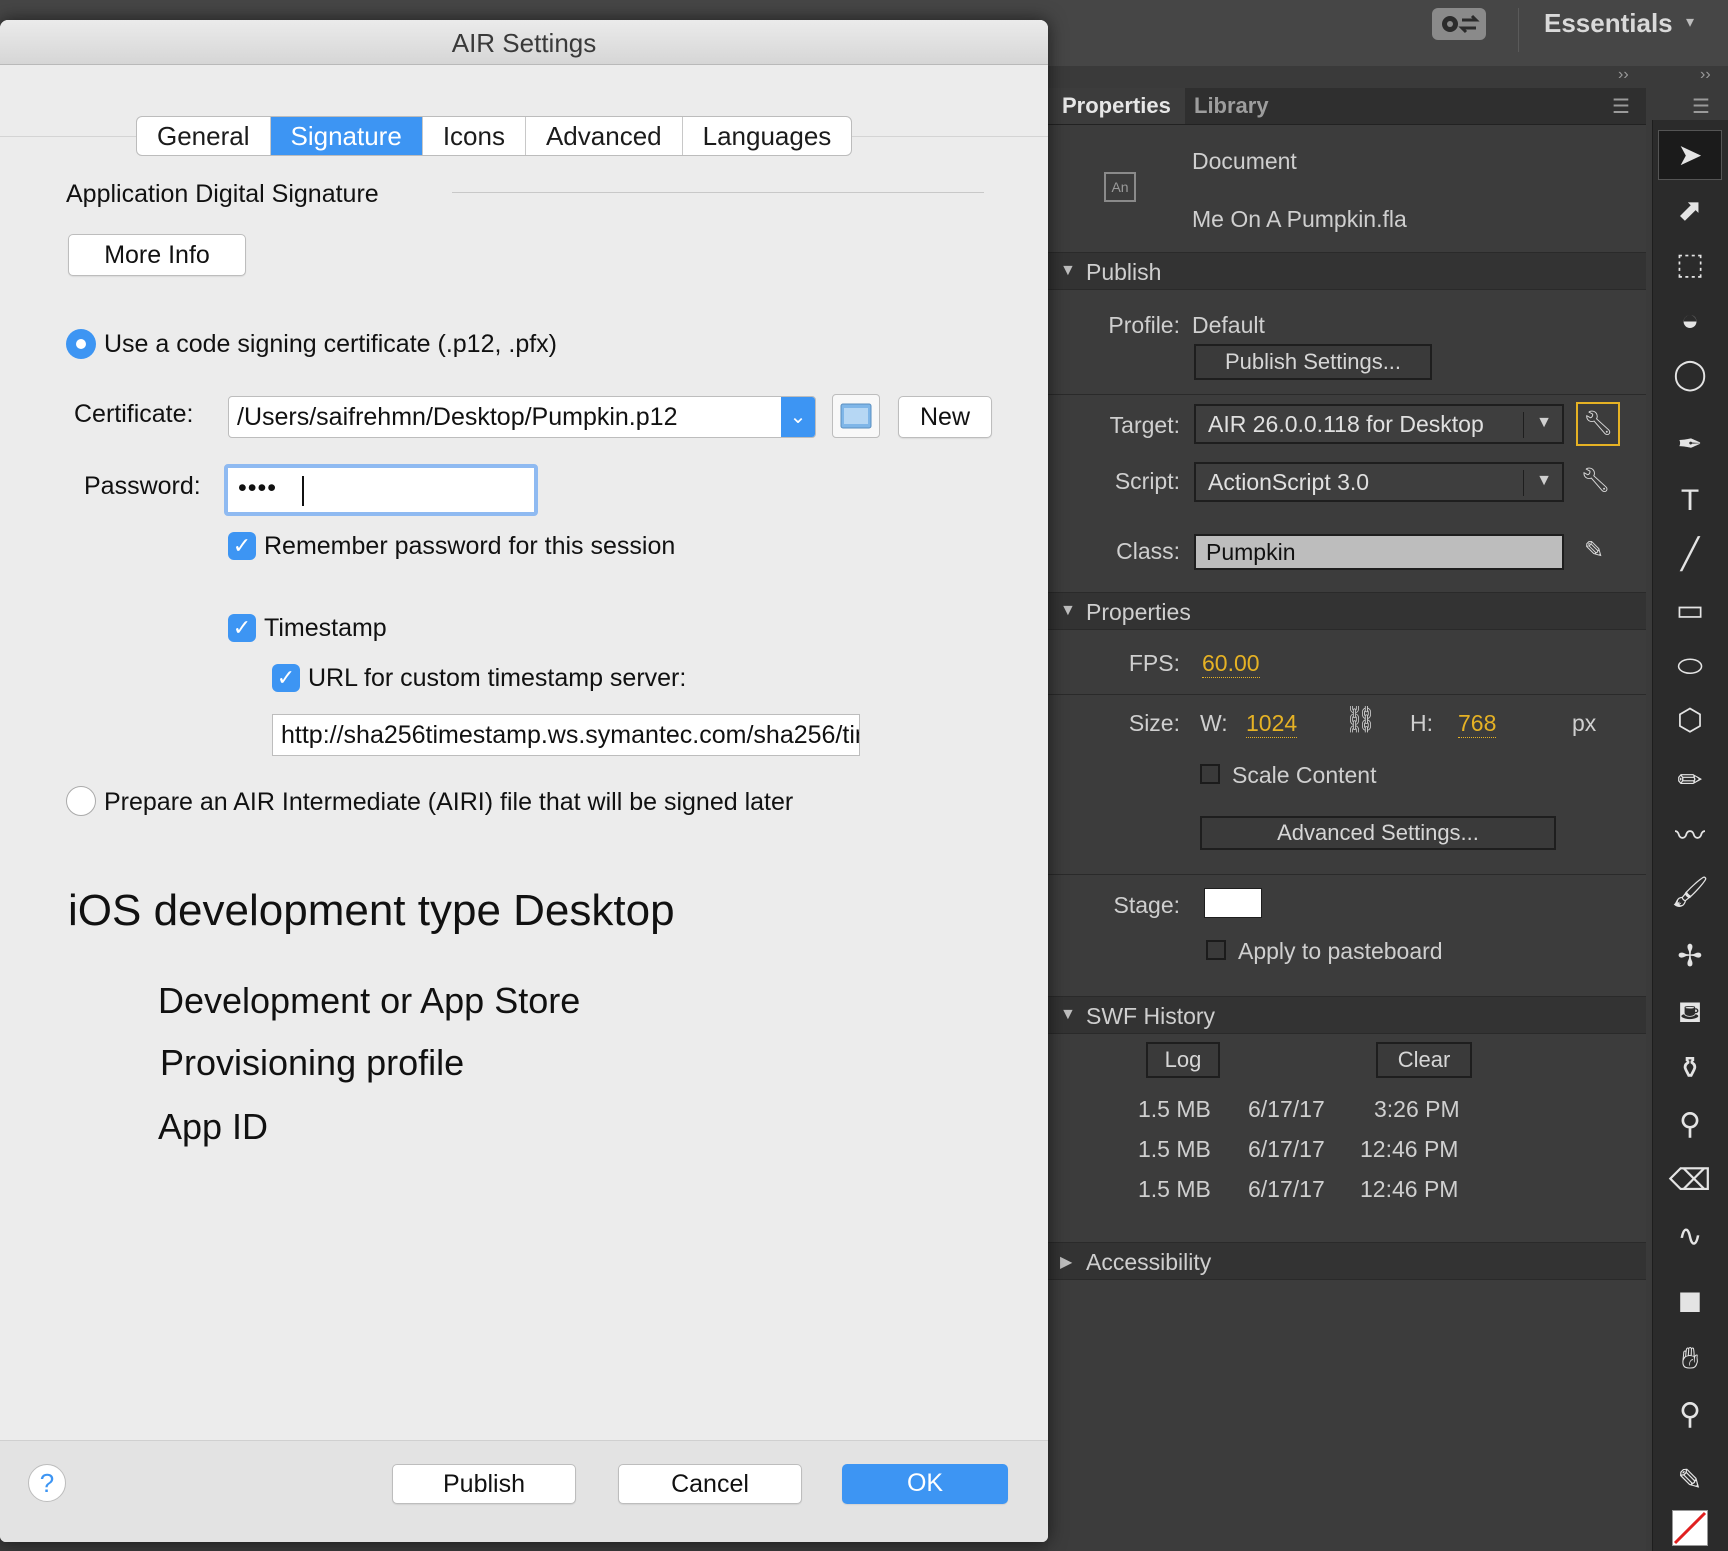 The width and height of the screenshot is (1728, 1551). I want to click on timestamp-checkbox: ✓, so click(242, 628).